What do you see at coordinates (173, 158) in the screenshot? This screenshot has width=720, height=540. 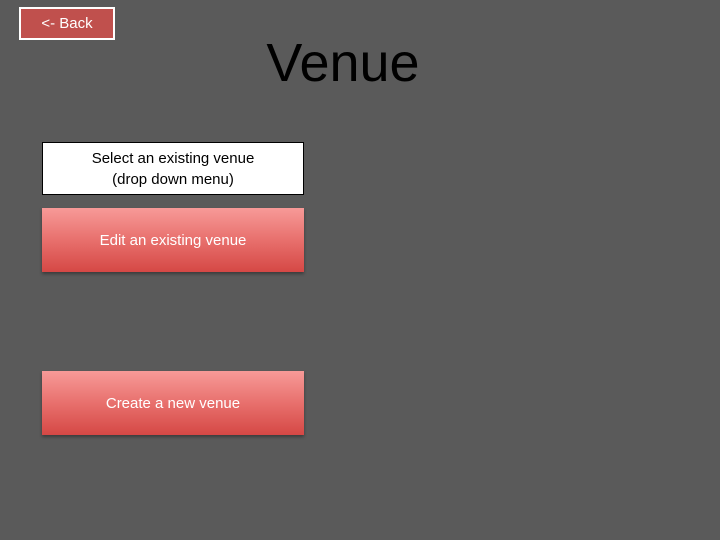 I see `venue-select-label-line1: Select an existing venue` at bounding box center [173, 158].